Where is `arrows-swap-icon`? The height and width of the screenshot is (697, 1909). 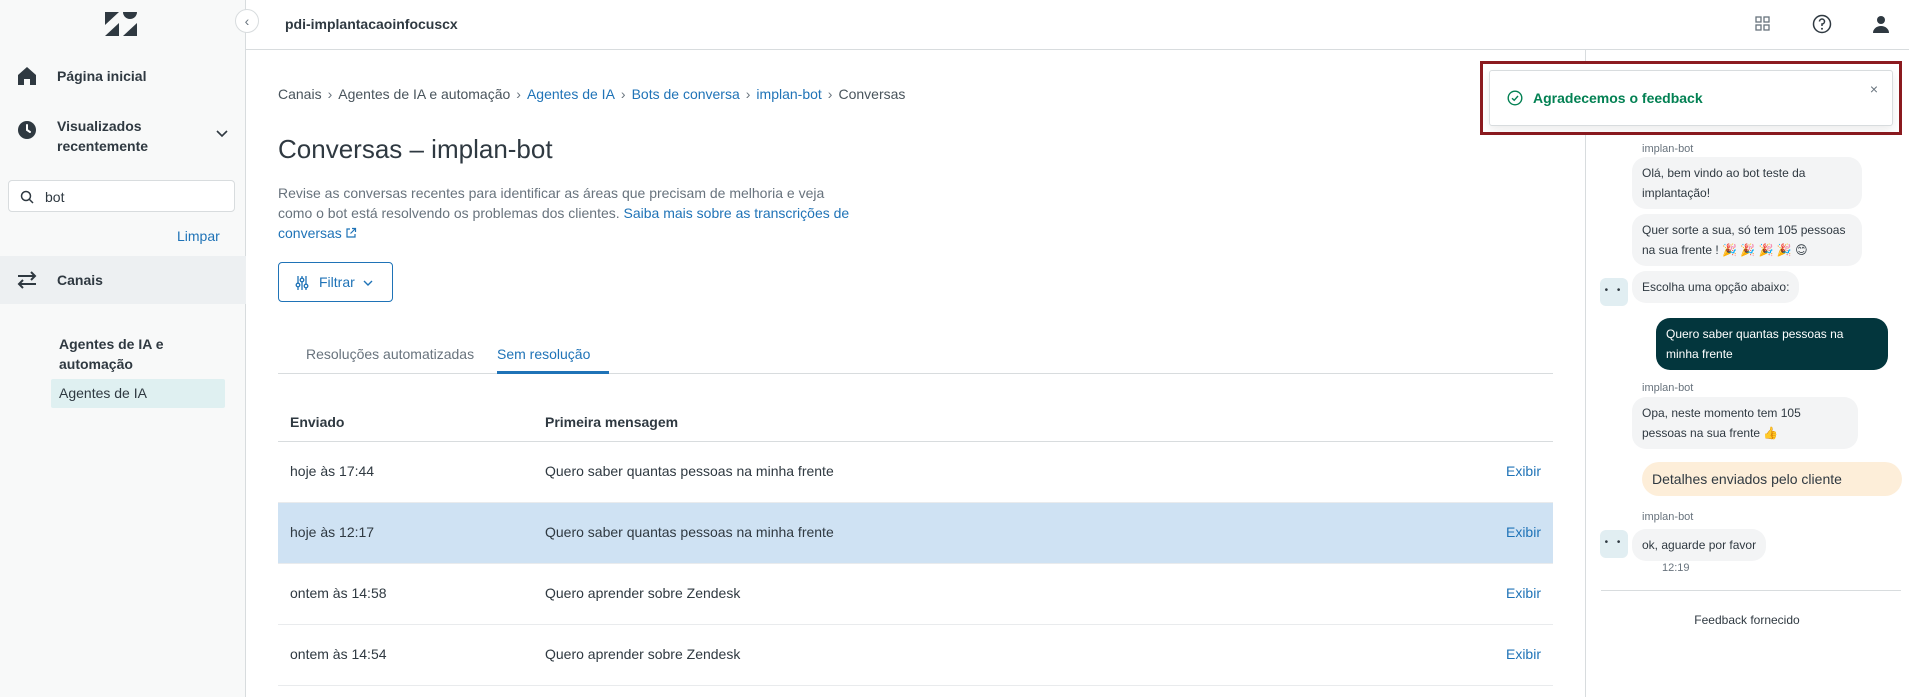 arrows-swap-icon is located at coordinates (27, 280).